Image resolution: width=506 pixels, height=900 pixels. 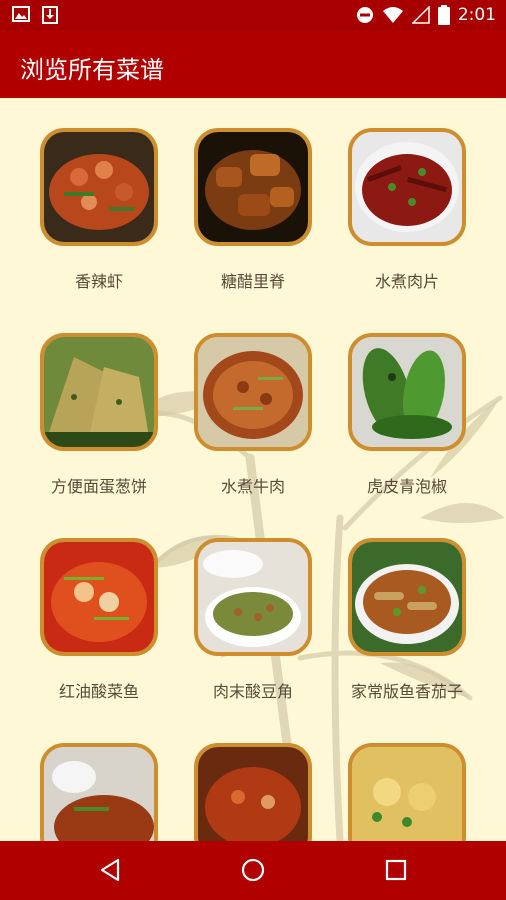 What do you see at coordinates (406, 281) in the screenshot?
I see `recipe-name: 水煮肉片` at bounding box center [406, 281].